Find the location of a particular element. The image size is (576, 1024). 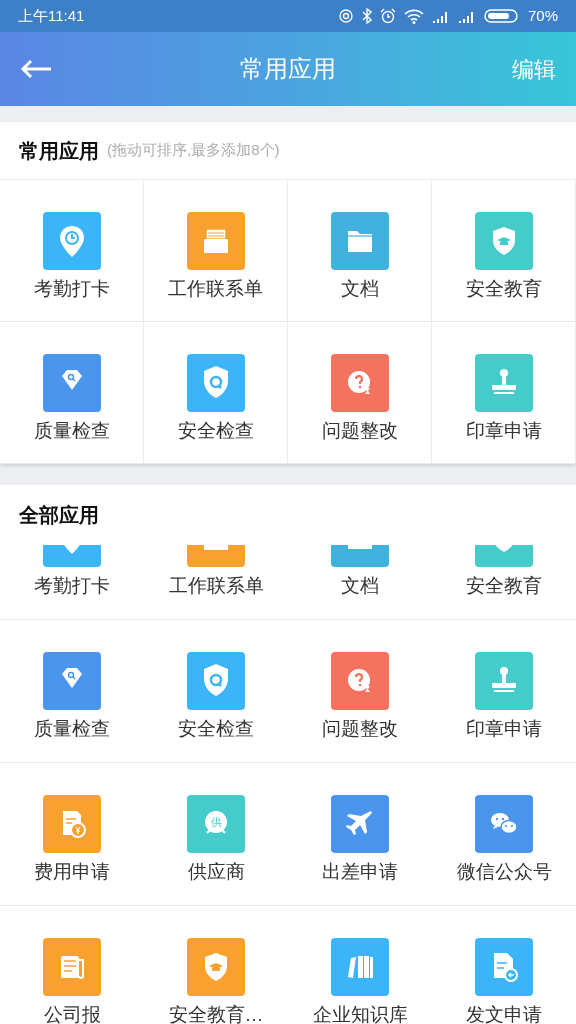

app-label: 出差申请 is located at coordinates (360, 872).